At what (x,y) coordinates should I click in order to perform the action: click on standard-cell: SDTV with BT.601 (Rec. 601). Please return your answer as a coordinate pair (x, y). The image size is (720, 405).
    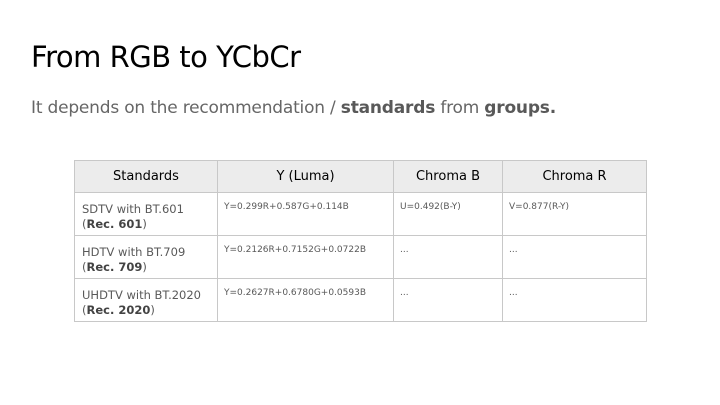
    Looking at the image, I should click on (146, 214).